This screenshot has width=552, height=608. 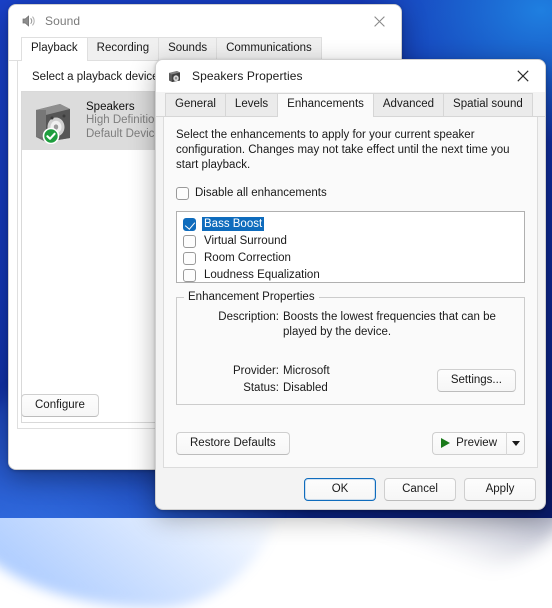 I want to click on preview-button: Preview, so click(x=469, y=443).